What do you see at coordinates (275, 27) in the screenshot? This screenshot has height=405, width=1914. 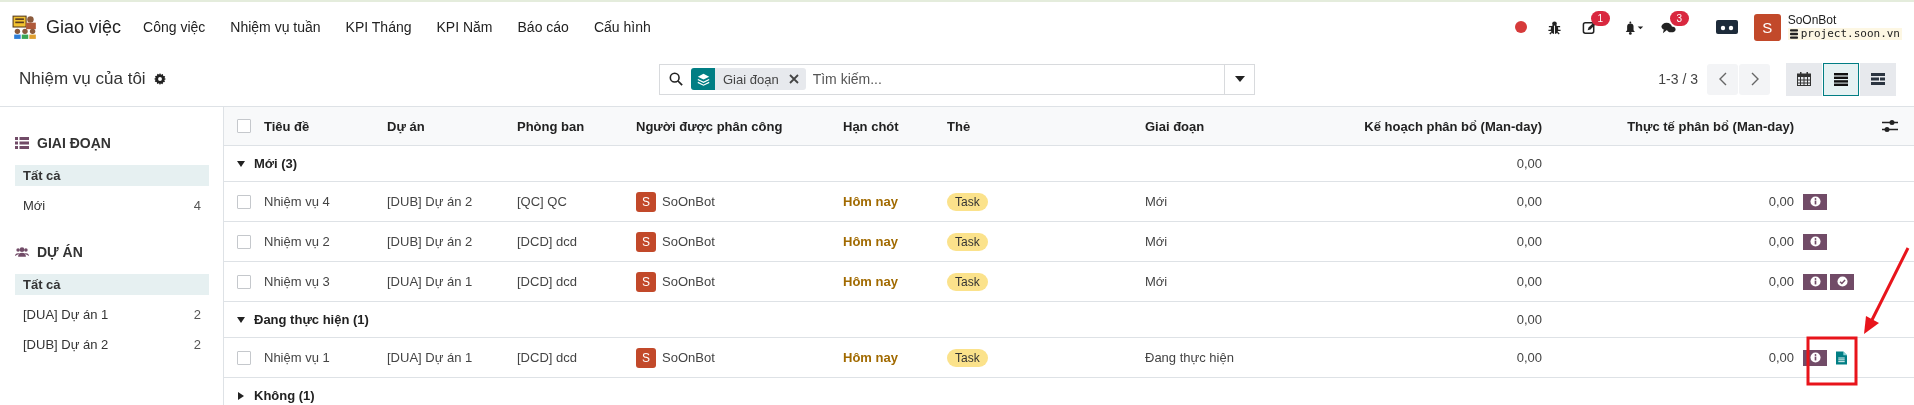 I see `menu-item: Nhiệm vụ tuần` at bounding box center [275, 27].